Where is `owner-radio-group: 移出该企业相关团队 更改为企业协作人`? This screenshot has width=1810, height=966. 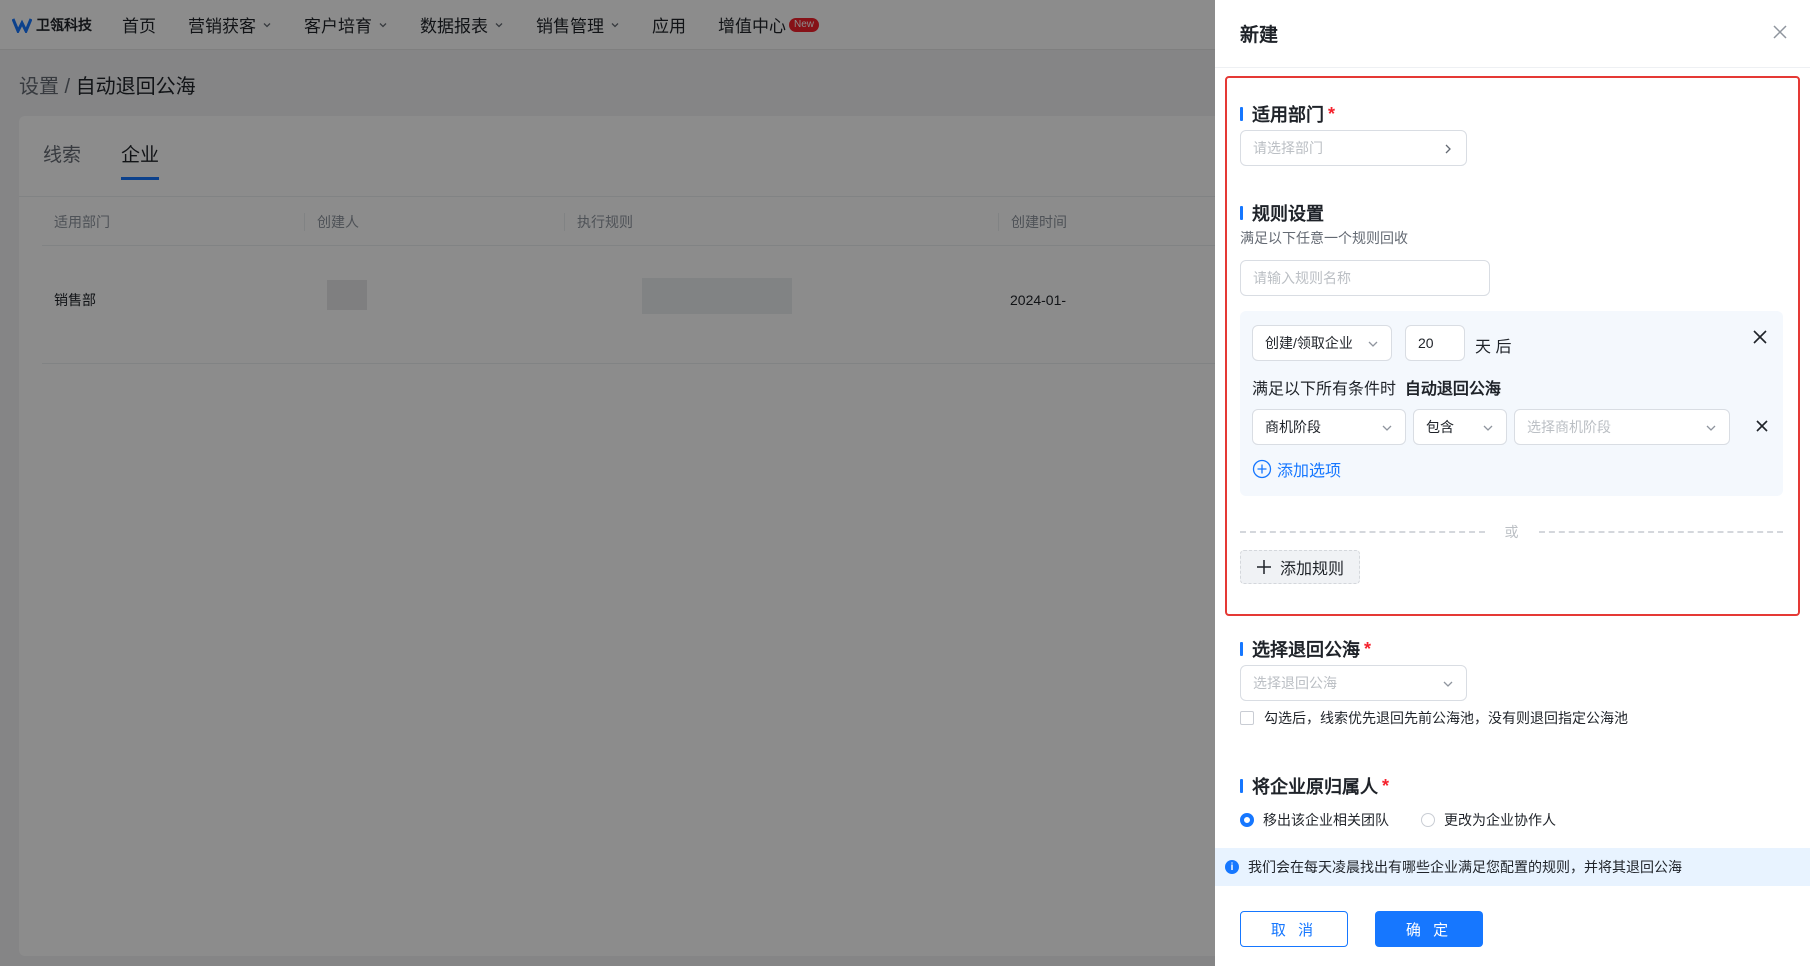
owner-radio-group: 移出该企业相关团队 更改为企业协作人 is located at coordinates (1414, 820).